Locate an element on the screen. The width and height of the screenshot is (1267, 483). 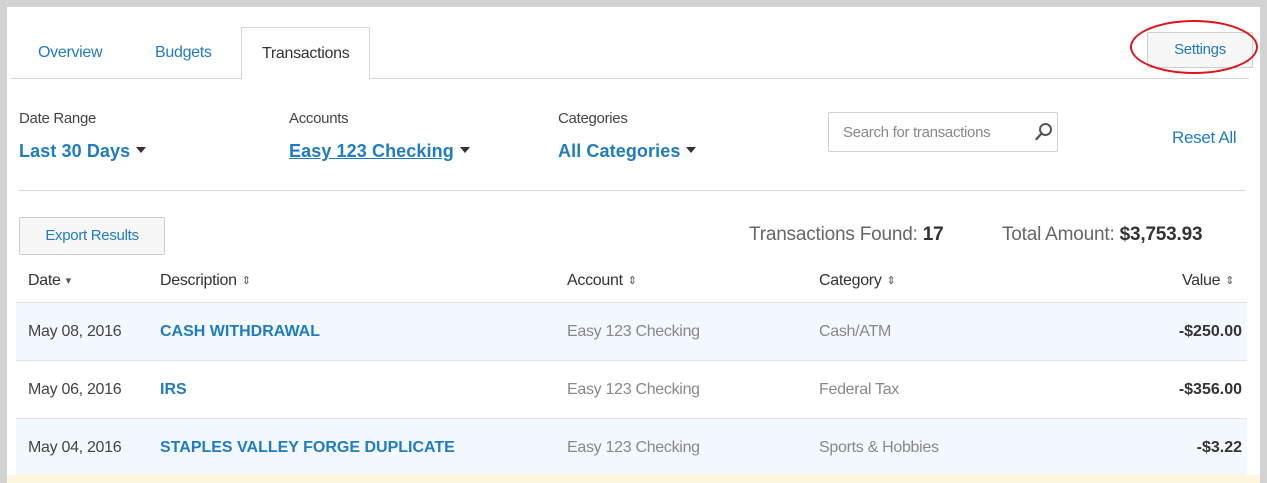
row-description-link: IRS is located at coordinates (173, 390).